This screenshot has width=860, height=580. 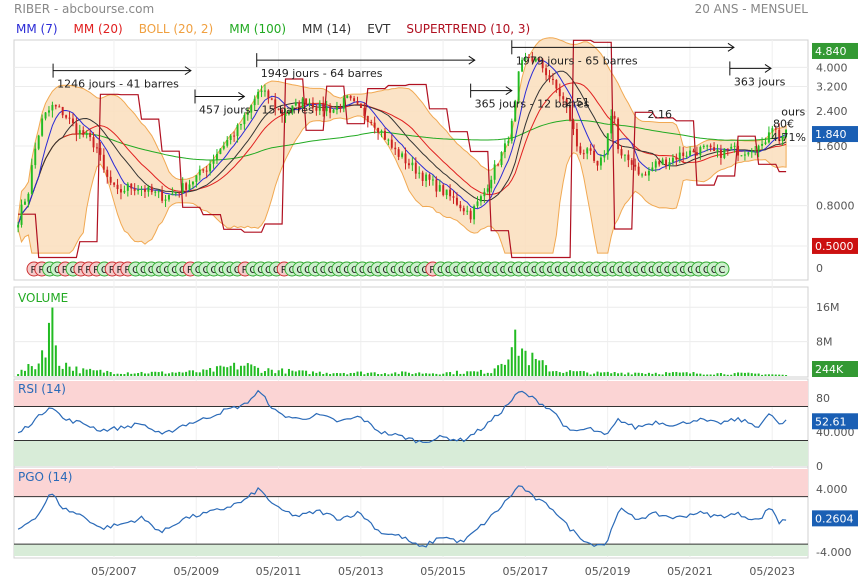 What do you see at coordinates (823, 398) in the screenshot?
I see `rsi-tick-label-0: 80` at bounding box center [823, 398].